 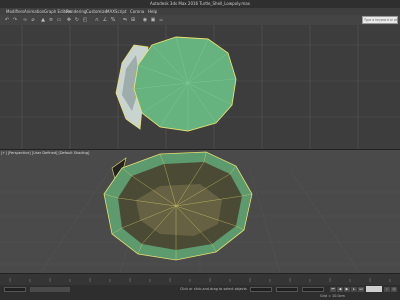 What do you see at coordinates (313, 289) in the screenshot?
I see `z-coordinate-field` at bounding box center [313, 289].